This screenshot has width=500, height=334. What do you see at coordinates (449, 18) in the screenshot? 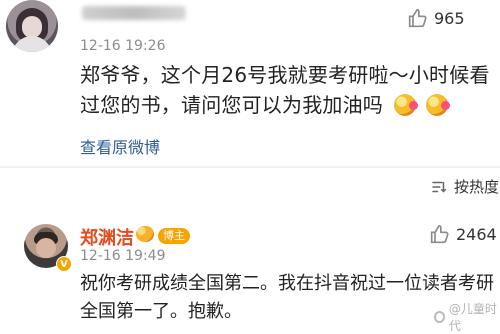
I see `like-count: 965` at bounding box center [449, 18].